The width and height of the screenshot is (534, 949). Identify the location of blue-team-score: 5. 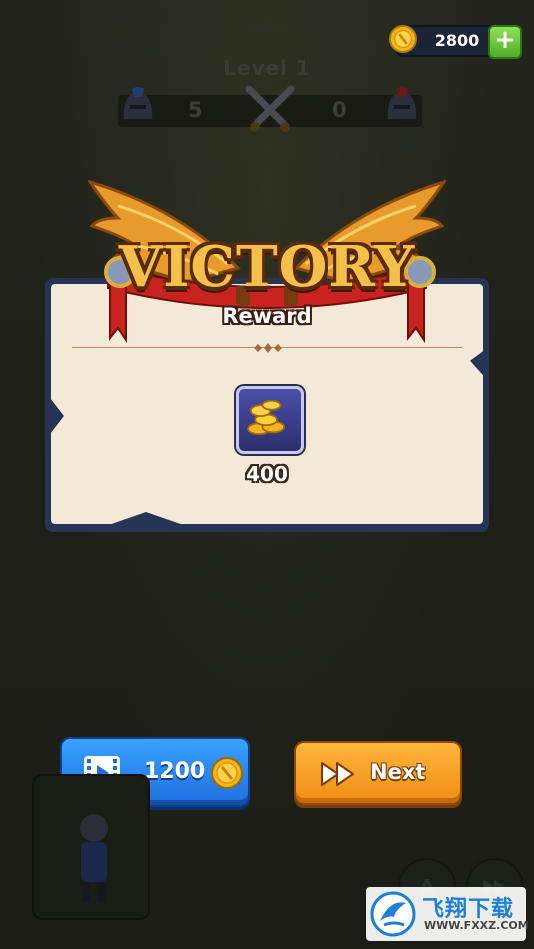
(195, 110).